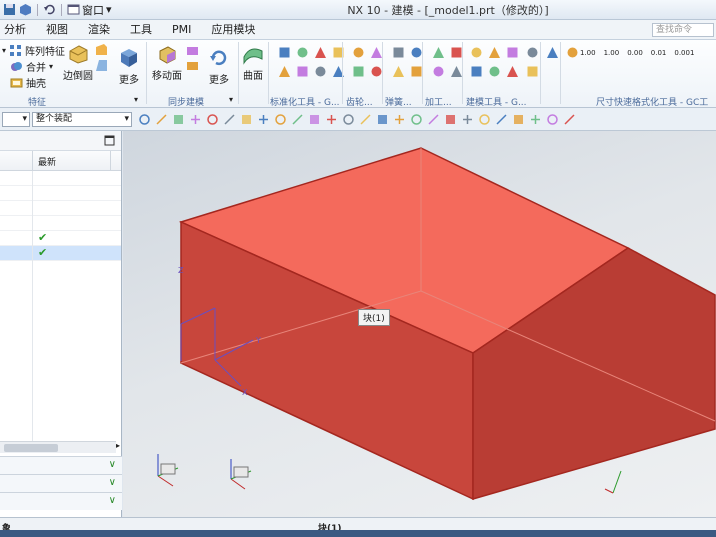  I want to click on horizontal-scrollbar: ▸, so click(60, 447).